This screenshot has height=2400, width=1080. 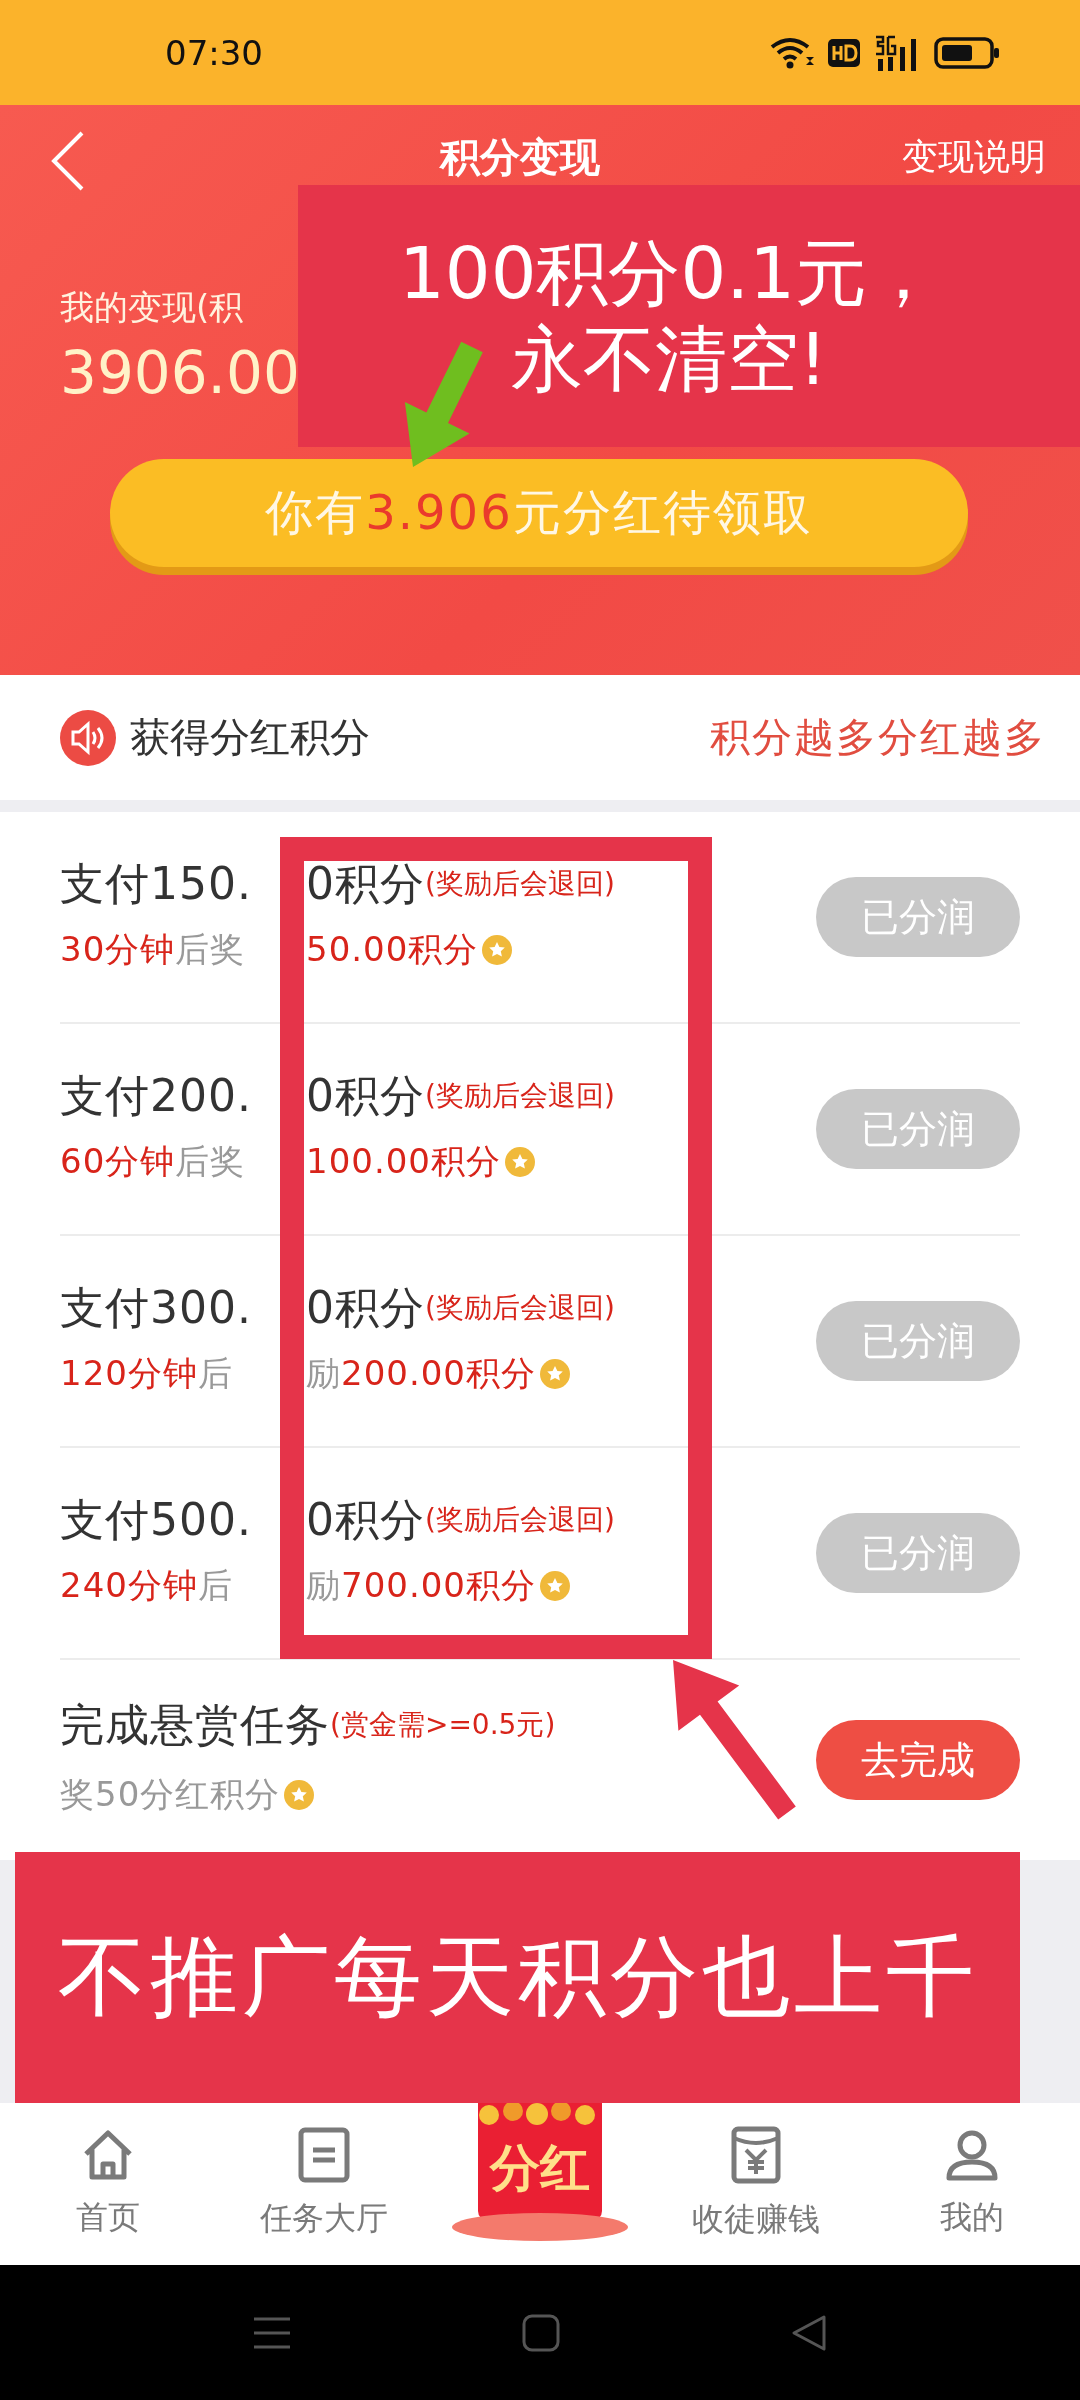 What do you see at coordinates (156, 1095) in the screenshot?
I see `task-title: 支付200.` at bounding box center [156, 1095].